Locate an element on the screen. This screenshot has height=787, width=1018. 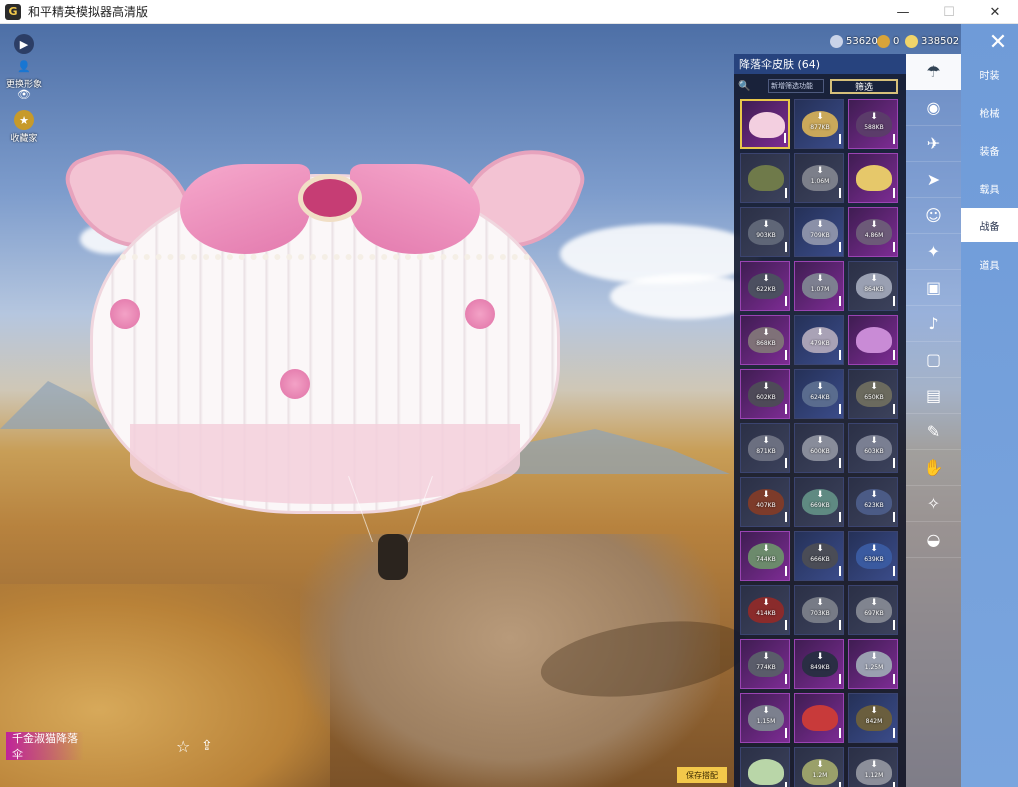
skin-size: 1.2M is located at coordinates (820, 775).